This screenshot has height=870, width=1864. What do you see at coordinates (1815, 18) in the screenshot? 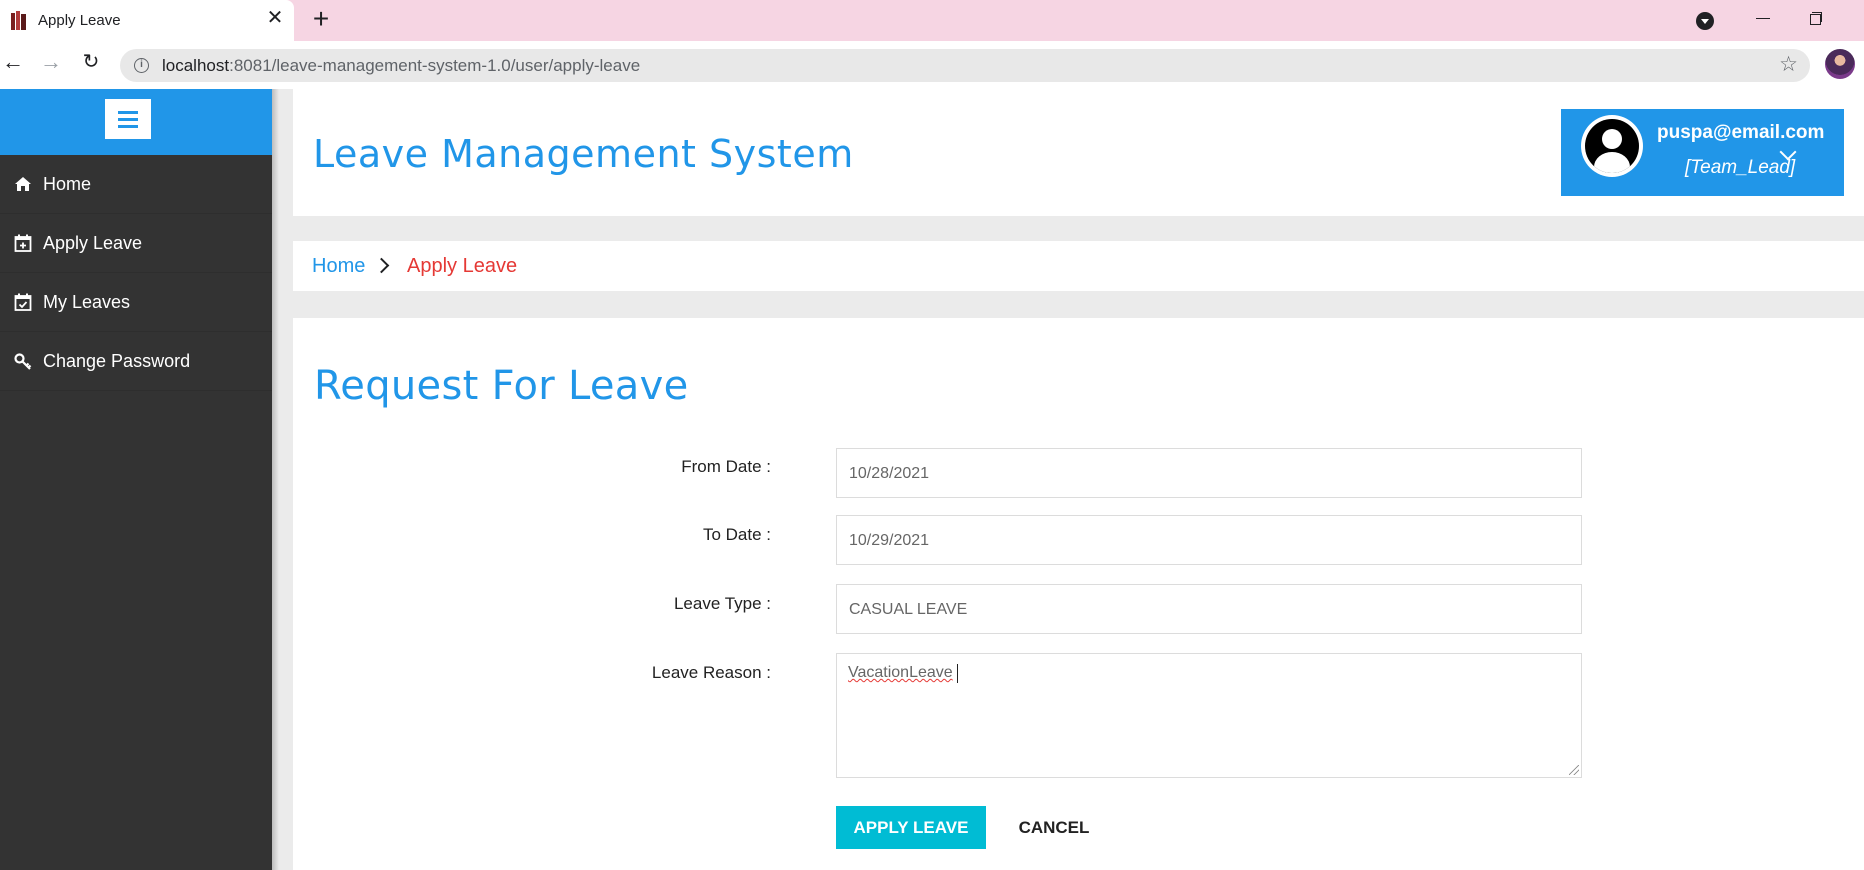
I see `restore-icon` at bounding box center [1815, 18].